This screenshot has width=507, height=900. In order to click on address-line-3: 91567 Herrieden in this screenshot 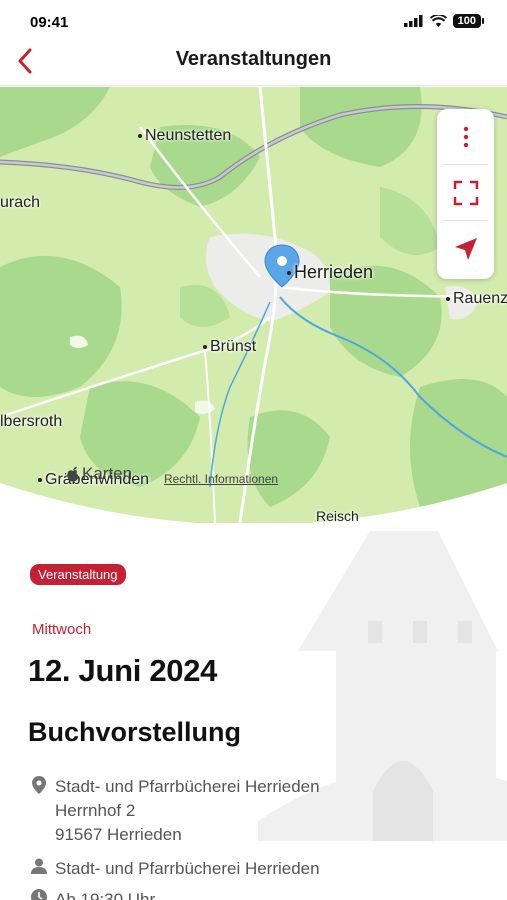, I will do `click(118, 834)`.